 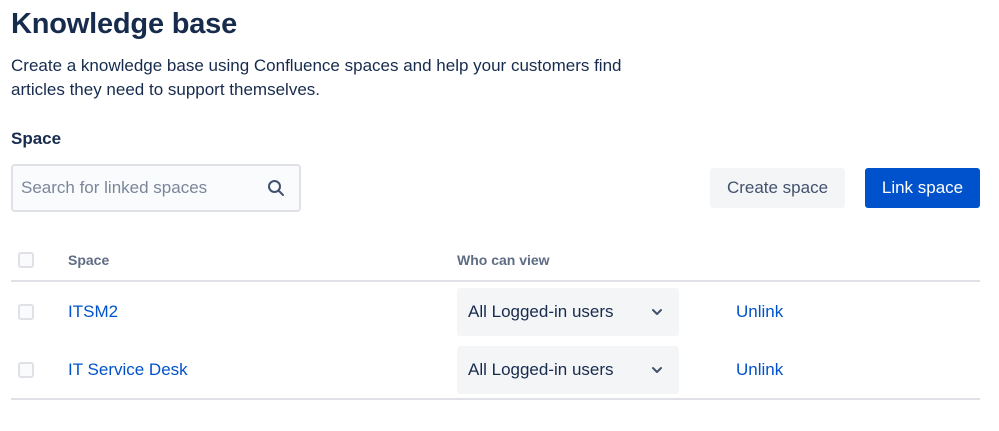 What do you see at coordinates (503, 260) in the screenshot?
I see `column-header-who-can-view: Who can view` at bounding box center [503, 260].